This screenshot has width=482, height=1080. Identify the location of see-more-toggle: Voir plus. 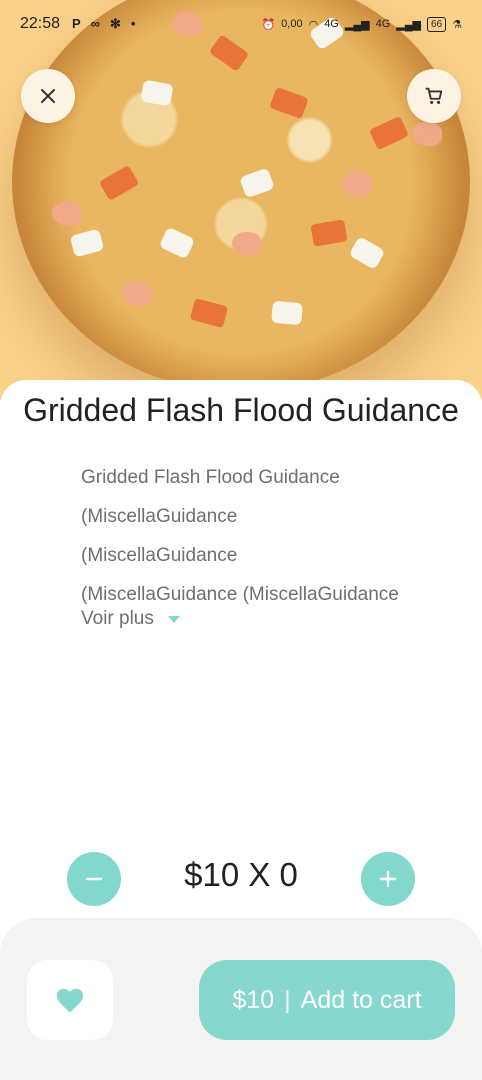
(130, 619).